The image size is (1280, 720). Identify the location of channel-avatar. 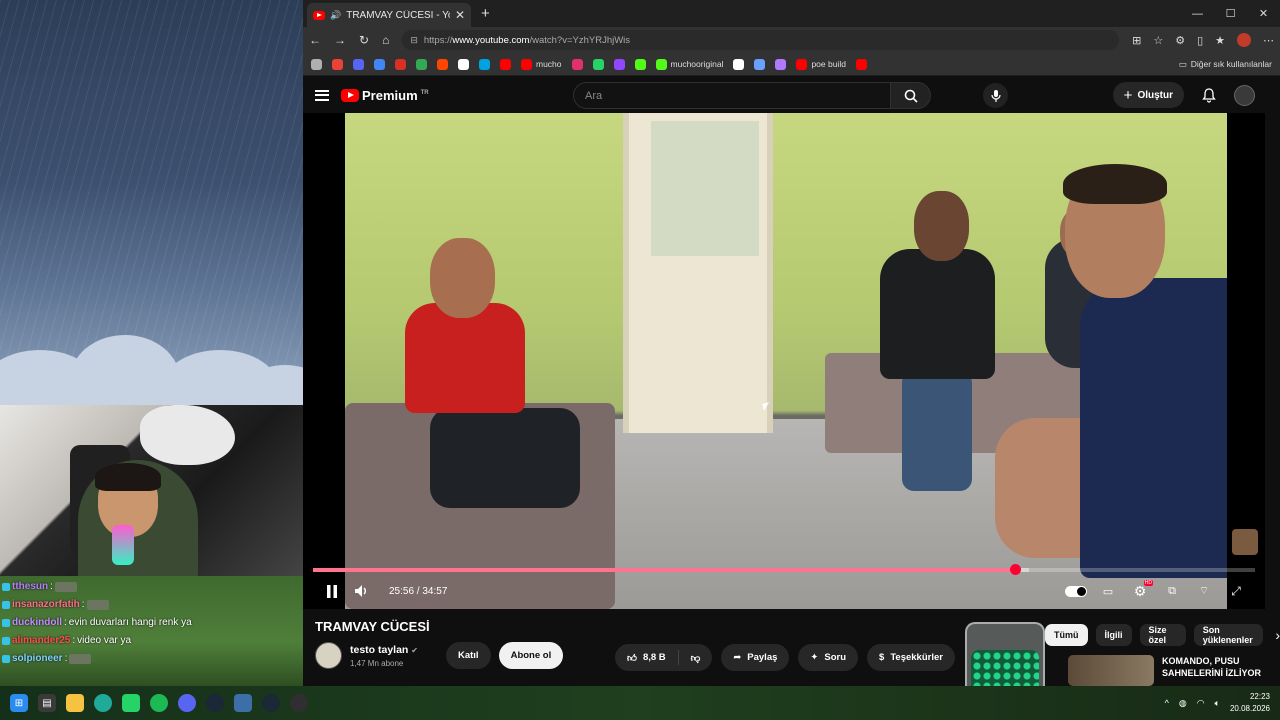
(328, 655).